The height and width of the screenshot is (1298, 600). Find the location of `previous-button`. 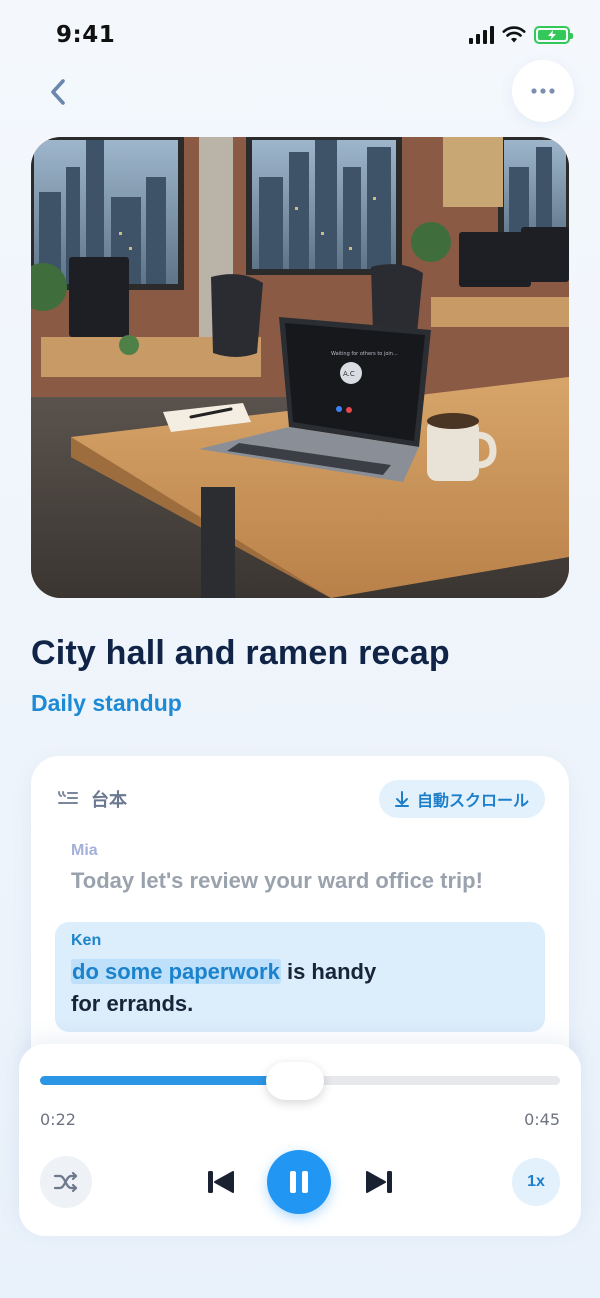

previous-button is located at coordinates (221, 1182).